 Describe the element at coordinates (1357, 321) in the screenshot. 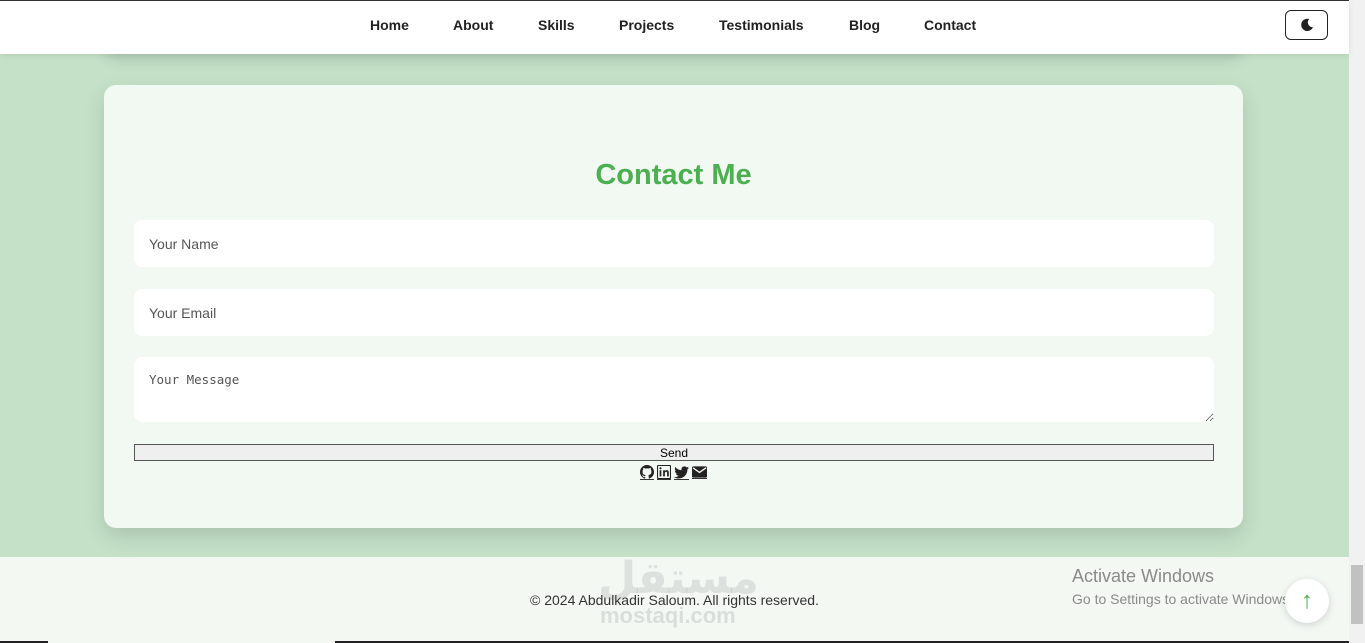

I see `scrollbar-track` at that location.